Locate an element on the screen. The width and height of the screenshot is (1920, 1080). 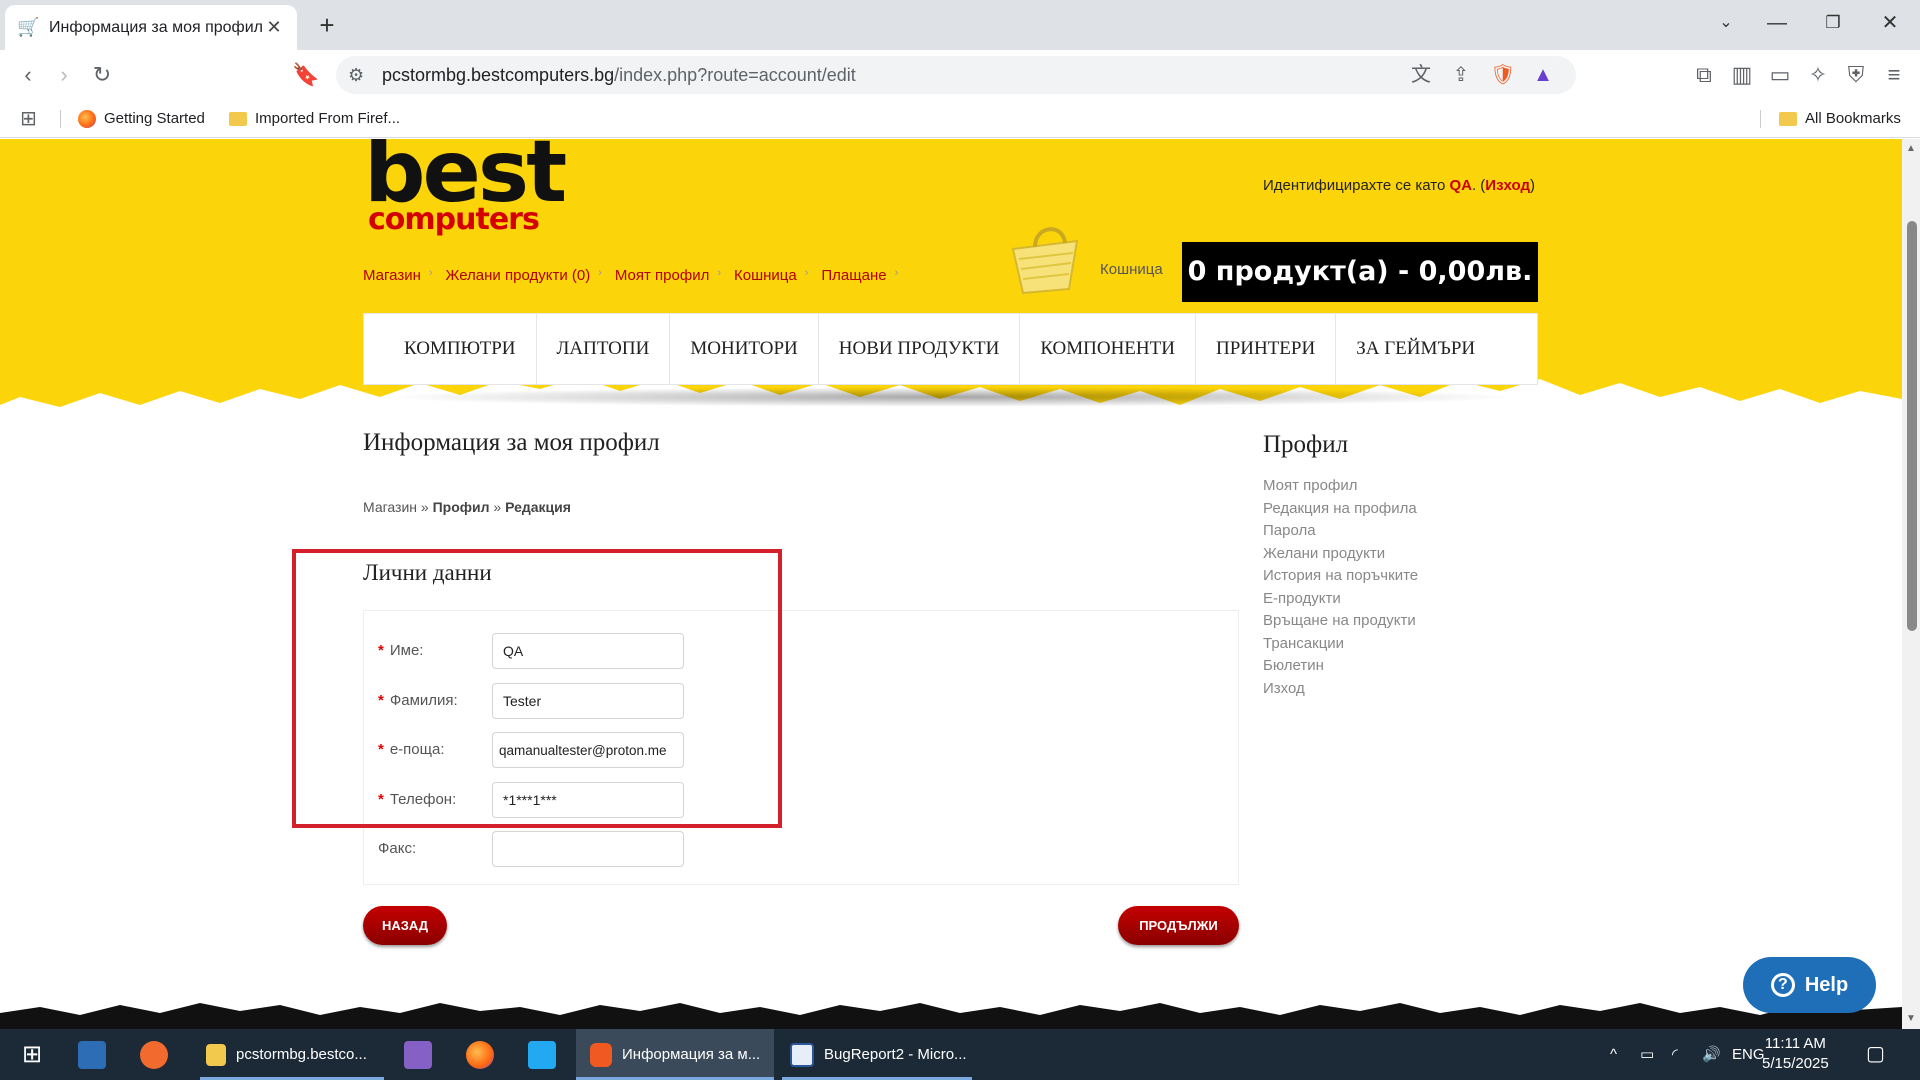
site-info-icon: ⚙ is located at coordinates (356, 75).